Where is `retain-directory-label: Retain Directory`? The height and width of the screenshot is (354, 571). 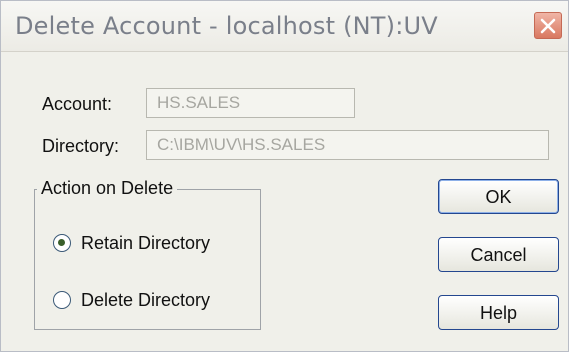
retain-directory-label: Retain Directory is located at coordinates (145, 243).